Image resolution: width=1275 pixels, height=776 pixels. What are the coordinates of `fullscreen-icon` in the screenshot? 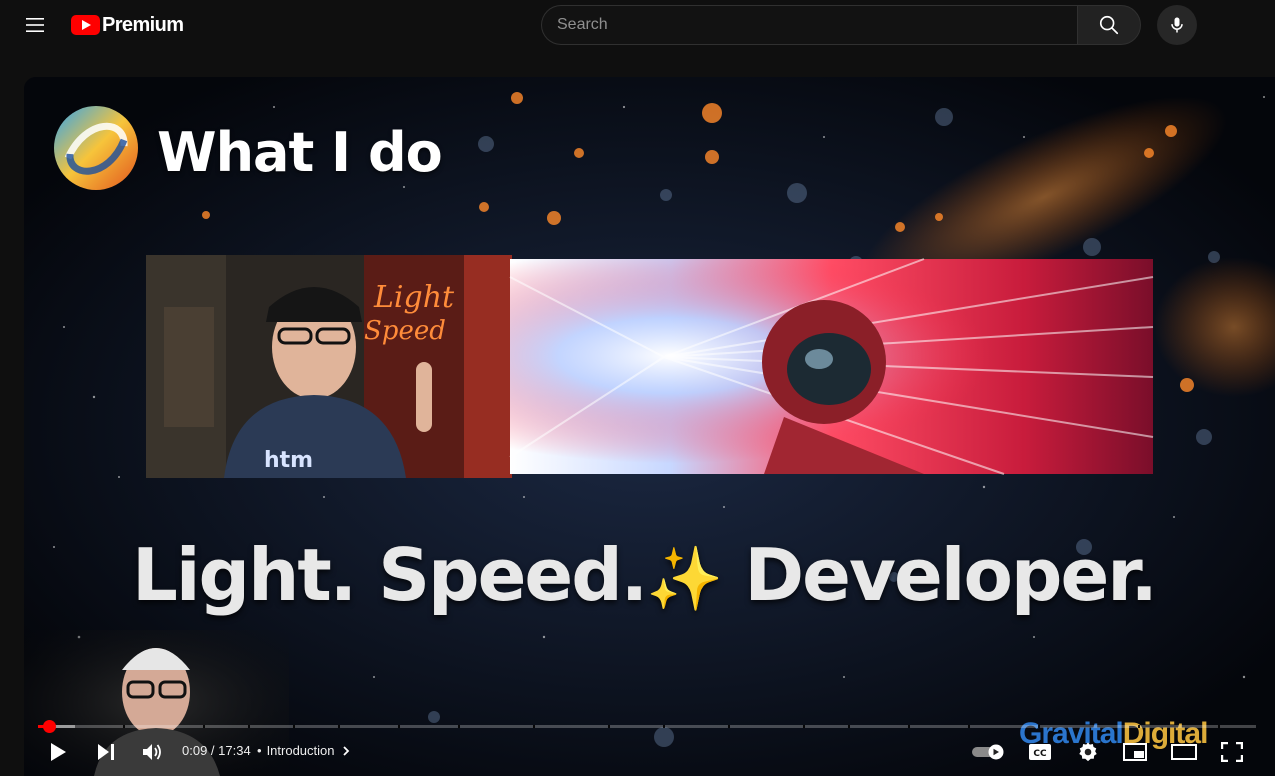 It's located at (1232, 752).